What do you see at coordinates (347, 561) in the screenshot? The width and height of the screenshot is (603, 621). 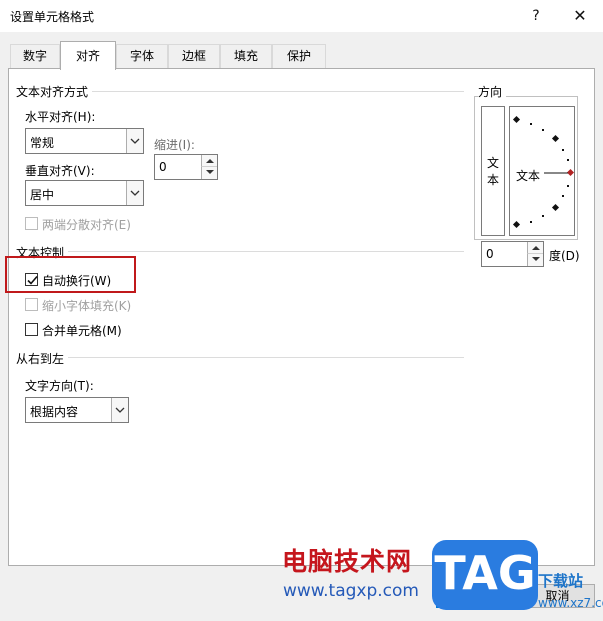 I see `watermark-site-name: 电脑技术网` at bounding box center [347, 561].